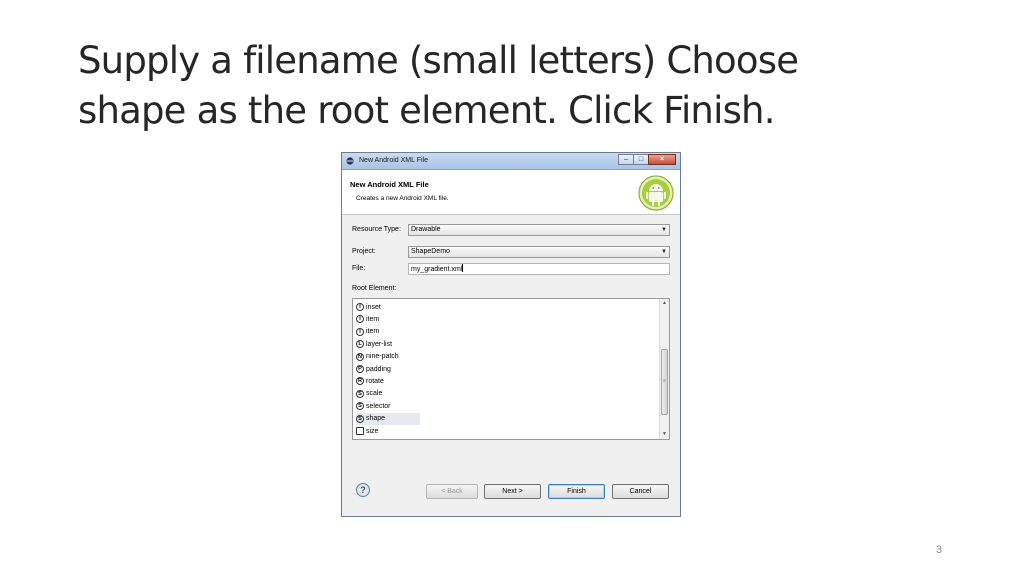 The width and height of the screenshot is (1024, 576). What do you see at coordinates (374, 288) in the screenshot?
I see `root-element-label: Root Element:` at bounding box center [374, 288].